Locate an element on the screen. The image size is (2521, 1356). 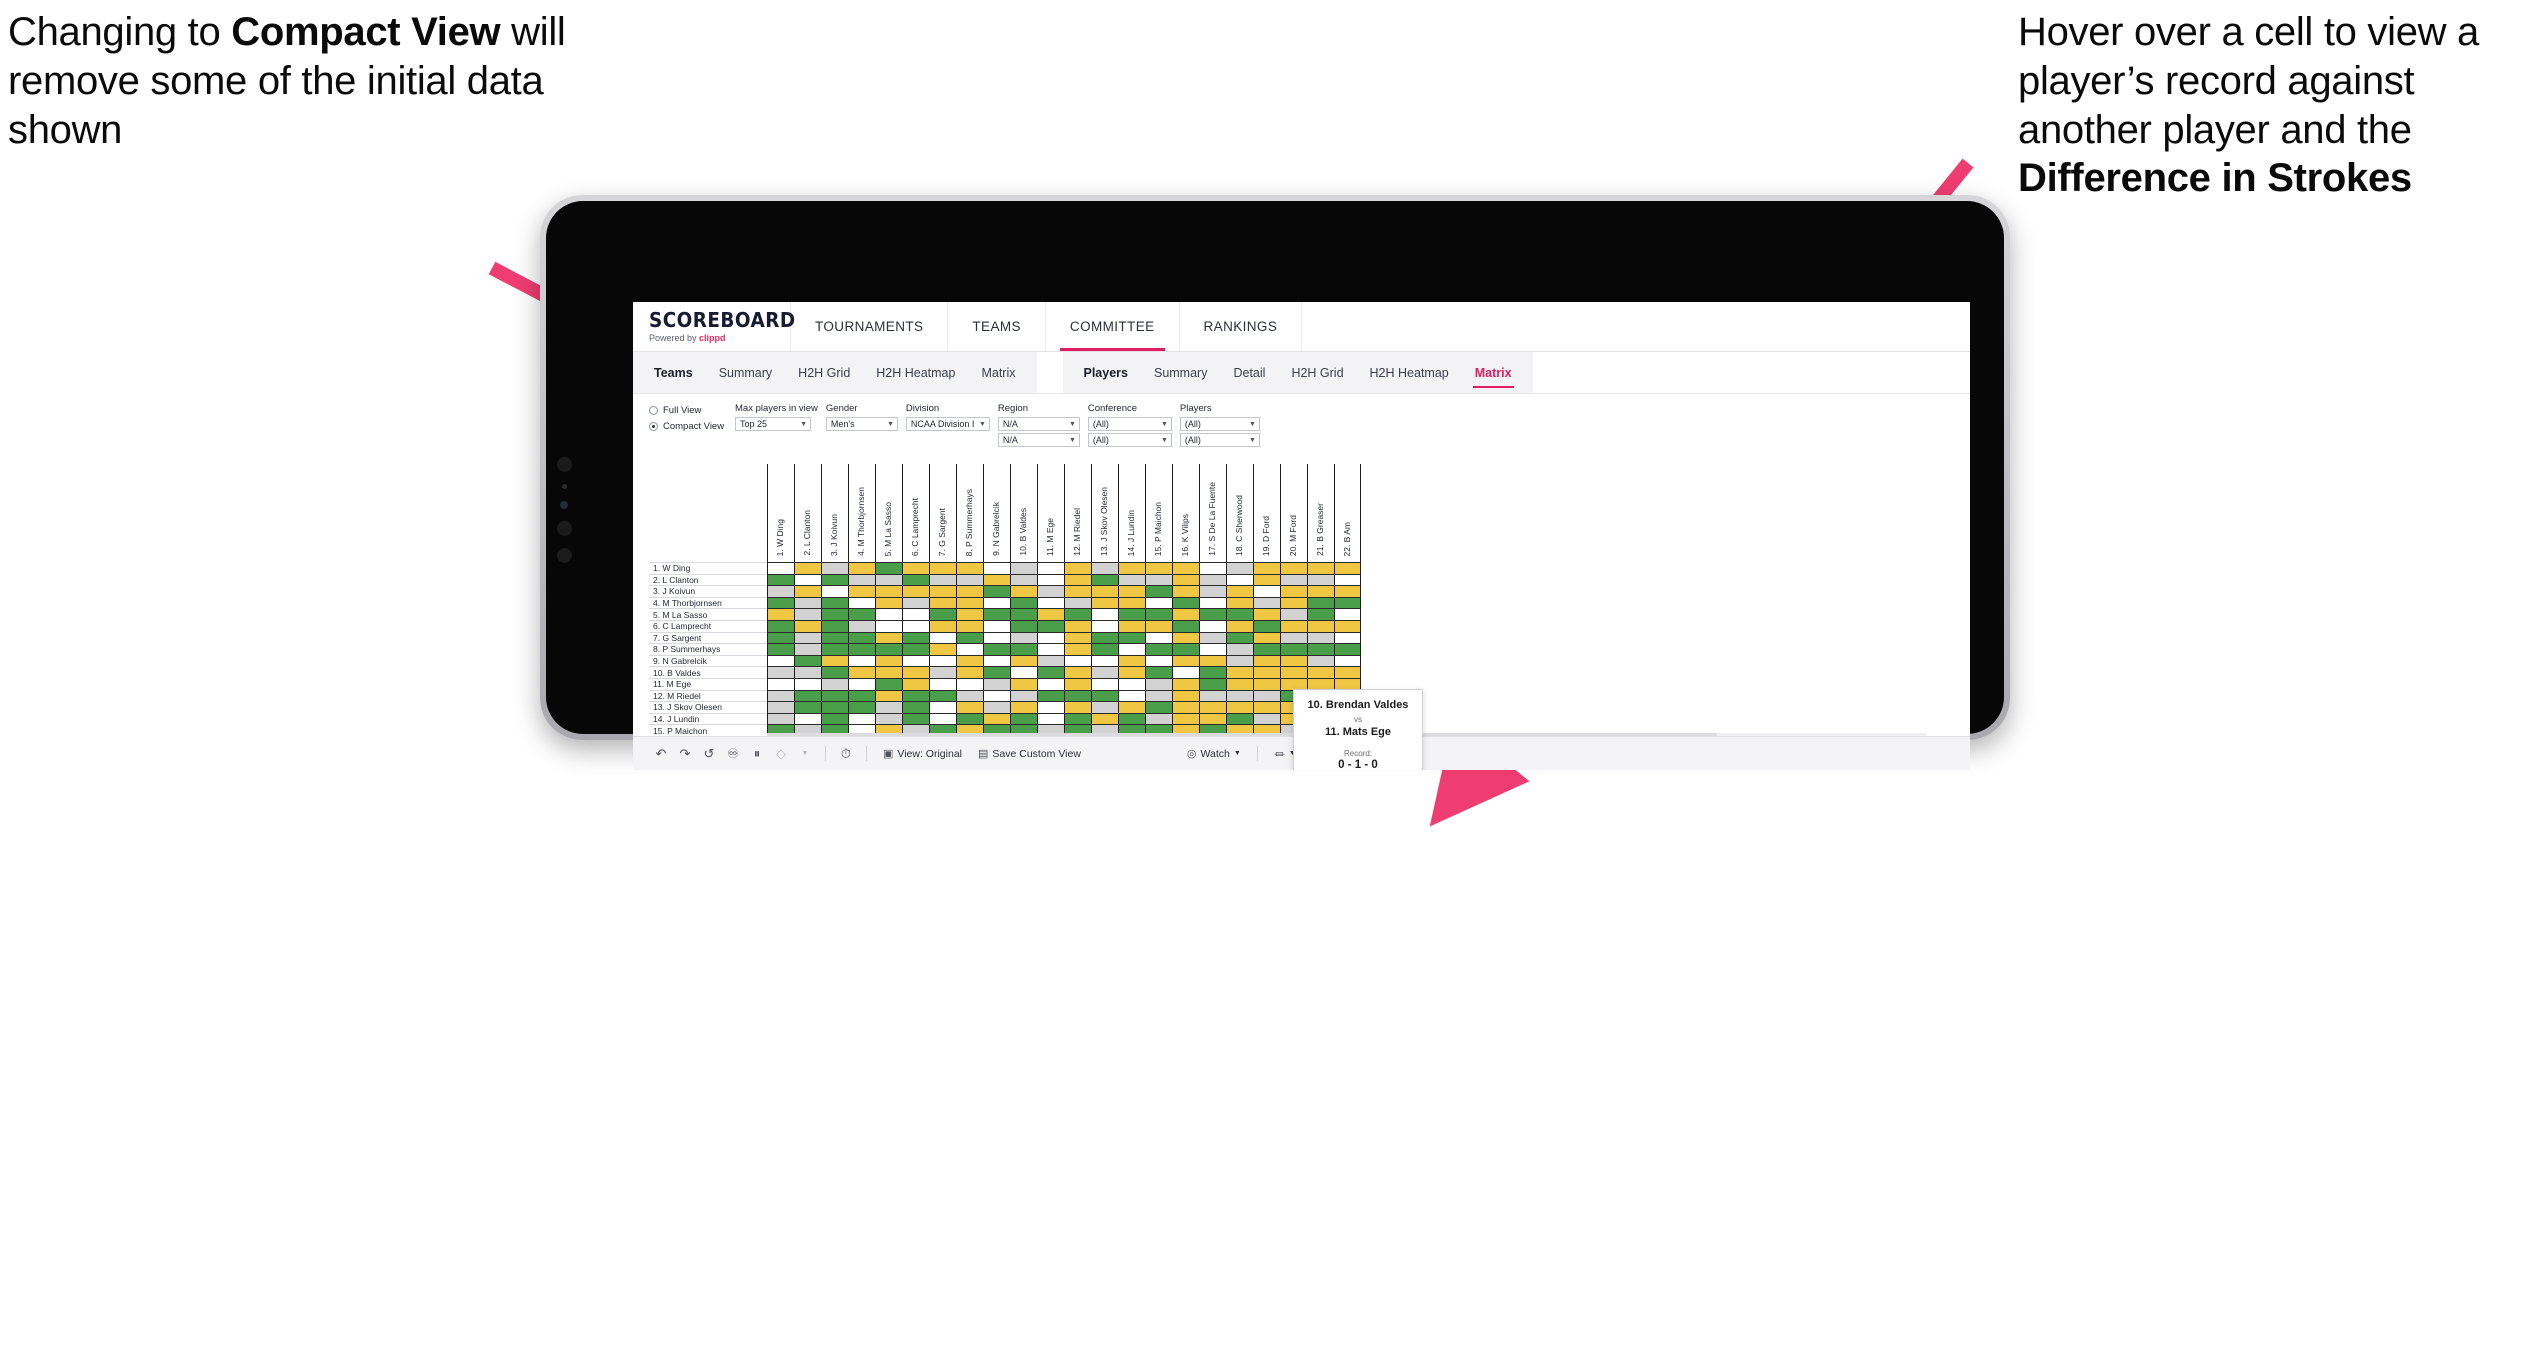
filter-gender-select: Men's ▼ is located at coordinates (861, 424).